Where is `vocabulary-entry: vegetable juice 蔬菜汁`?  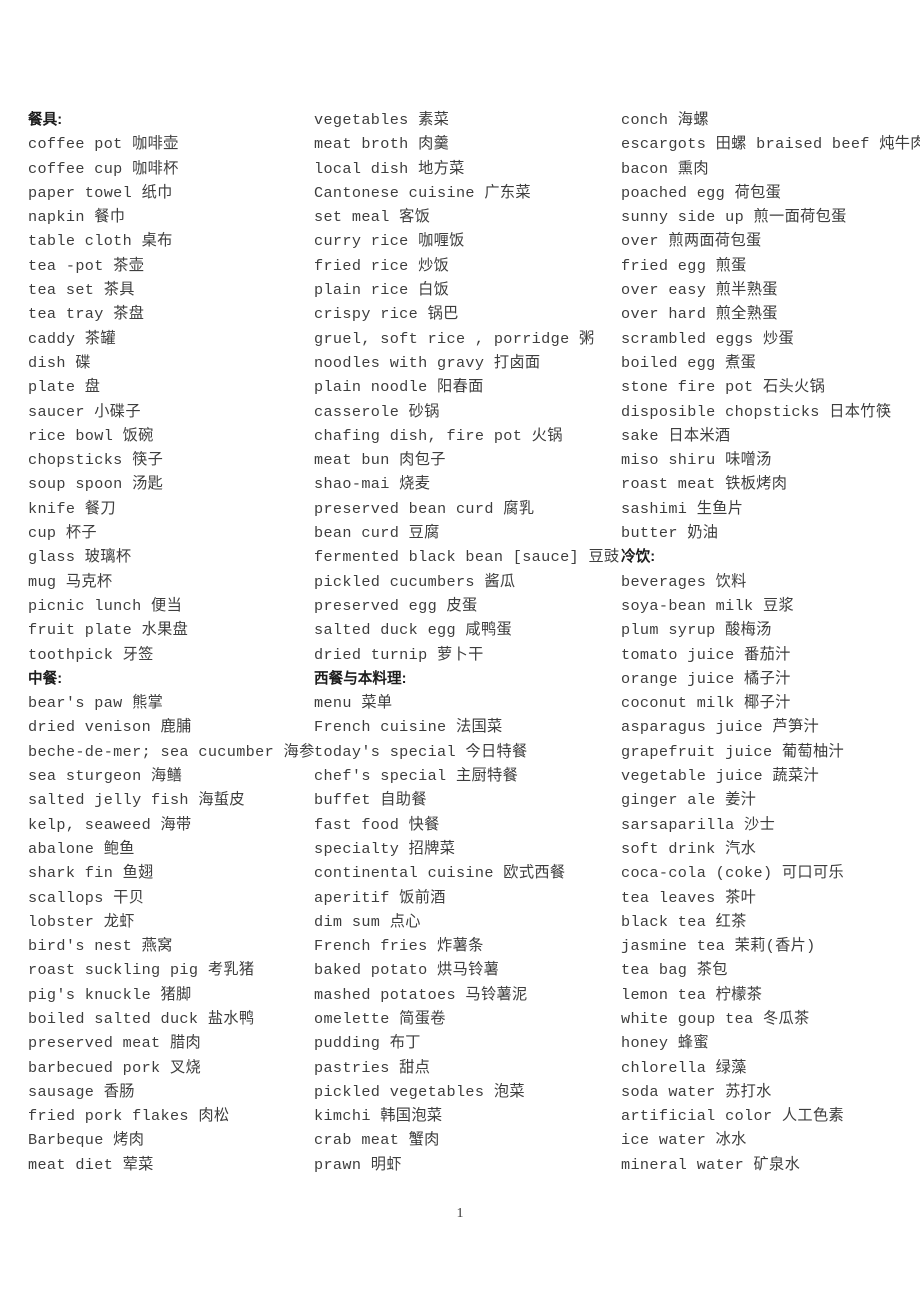
vocabulary-entry: vegetable juice 蔬菜汁 is located at coordinates (720, 776).